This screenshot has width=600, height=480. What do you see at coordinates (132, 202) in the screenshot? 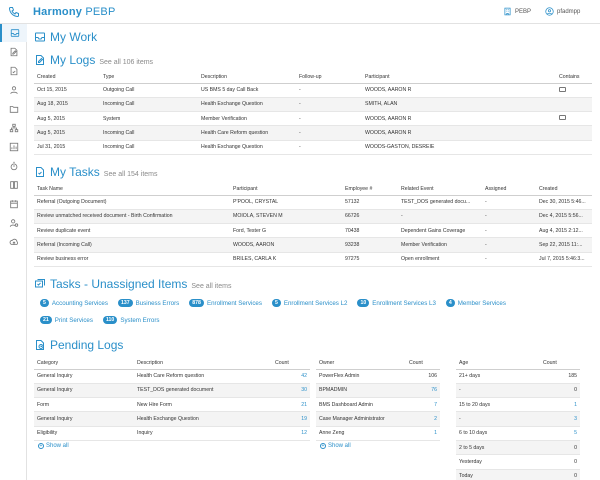
I see `cell-name: Referral (Outgoing Document)` at bounding box center [132, 202].